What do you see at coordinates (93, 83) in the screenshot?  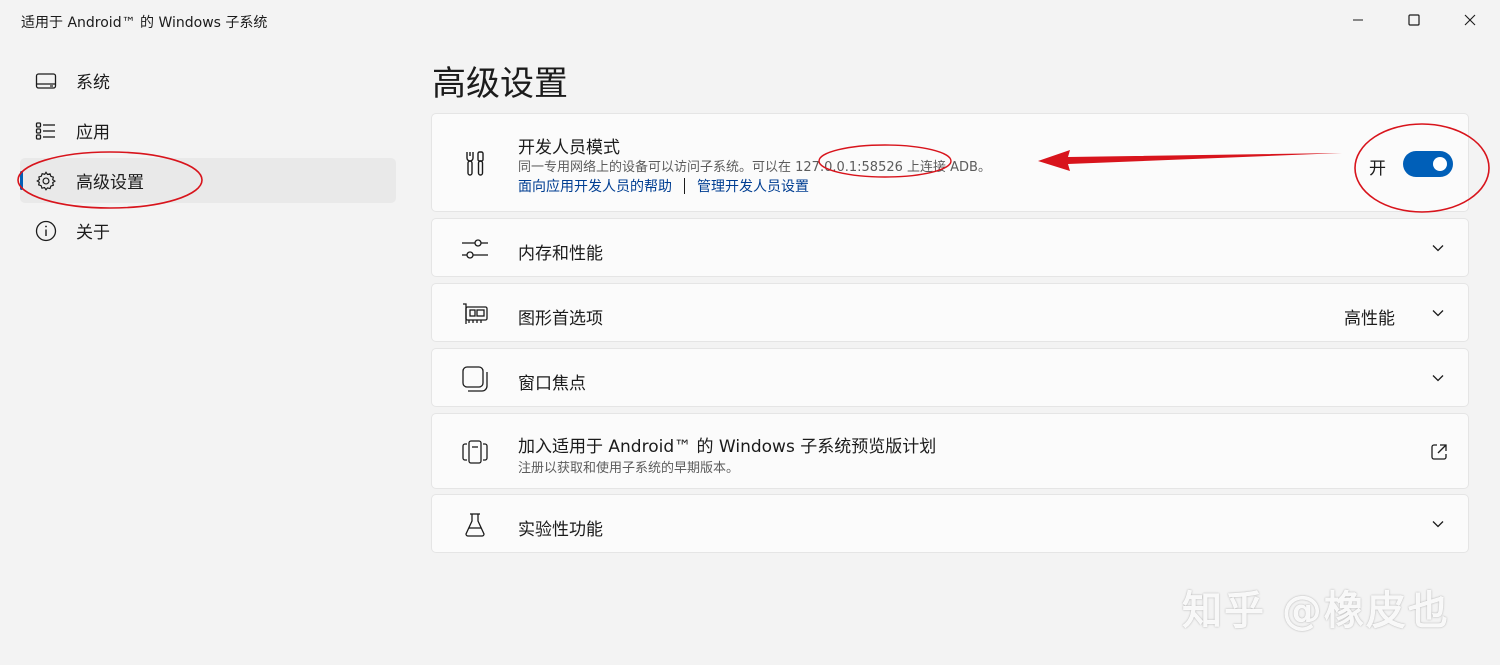 I see `sidebar-item-label: 系统` at bounding box center [93, 83].